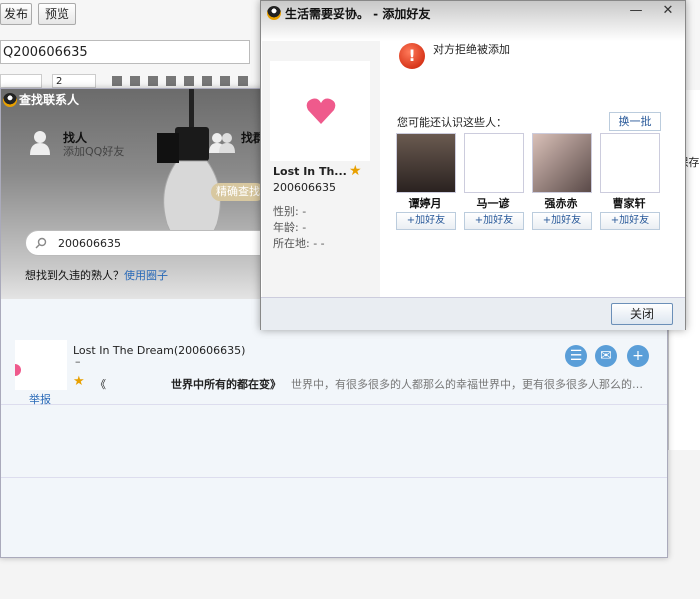  I want to click on circle-link: 使用圈子, so click(146, 275).